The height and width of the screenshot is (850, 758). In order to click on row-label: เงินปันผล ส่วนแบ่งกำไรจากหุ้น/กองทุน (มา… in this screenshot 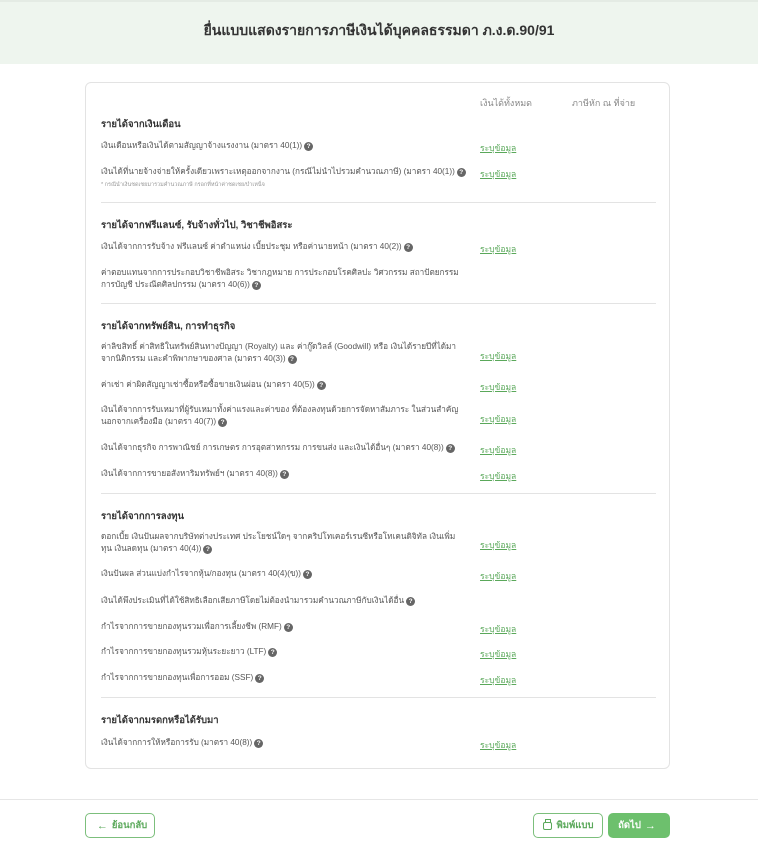, I will do `click(201, 573)`.